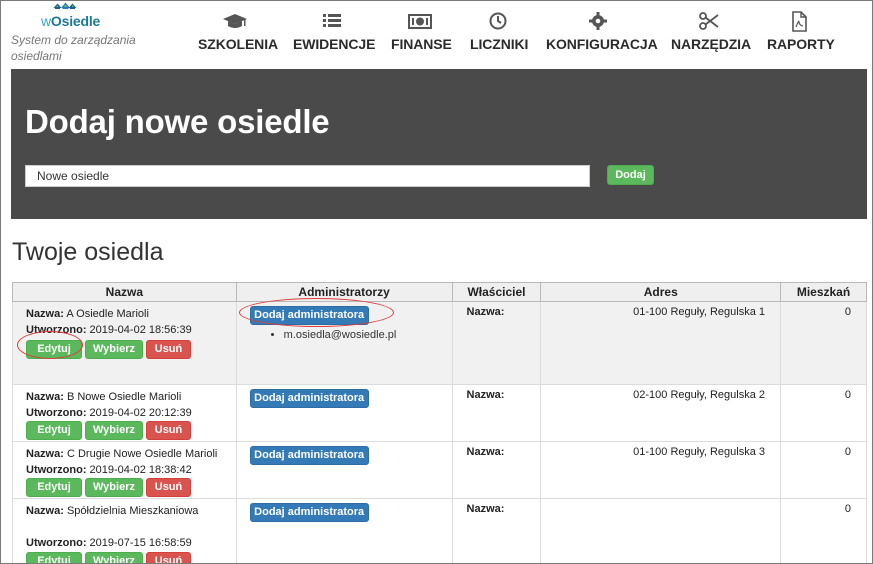 The image size is (873, 564). Describe the element at coordinates (711, 44) in the screenshot. I see `nav-label: NARZĘDZIA` at that location.